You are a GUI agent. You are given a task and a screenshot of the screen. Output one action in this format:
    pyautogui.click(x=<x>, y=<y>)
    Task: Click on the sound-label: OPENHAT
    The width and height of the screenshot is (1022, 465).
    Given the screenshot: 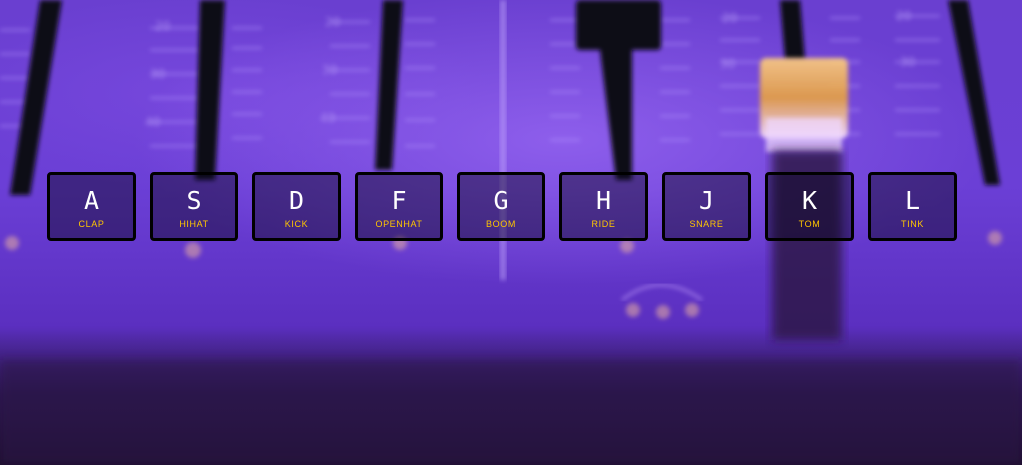 What is the action you would take?
    pyautogui.click(x=399, y=224)
    